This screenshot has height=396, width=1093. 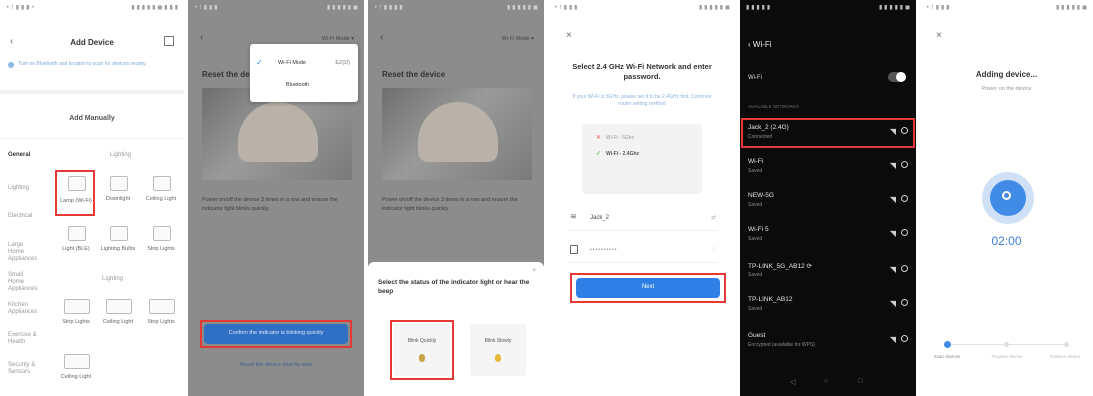 I want to click on network-name: NEW-5G, so click(x=761, y=195).